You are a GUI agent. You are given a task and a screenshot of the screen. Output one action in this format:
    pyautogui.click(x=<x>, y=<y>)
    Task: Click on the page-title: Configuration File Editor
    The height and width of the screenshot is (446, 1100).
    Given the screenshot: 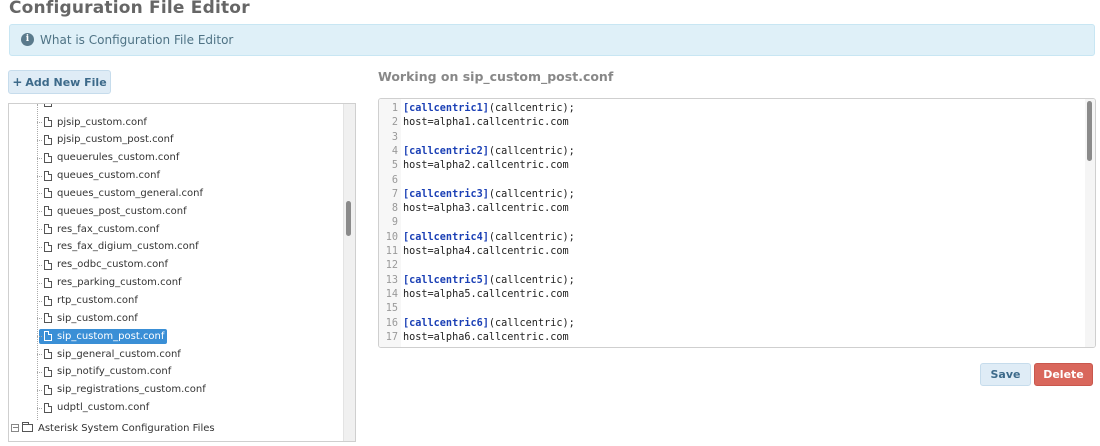 What is the action you would take?
    pyautogui.click(x=129, y=9)
    